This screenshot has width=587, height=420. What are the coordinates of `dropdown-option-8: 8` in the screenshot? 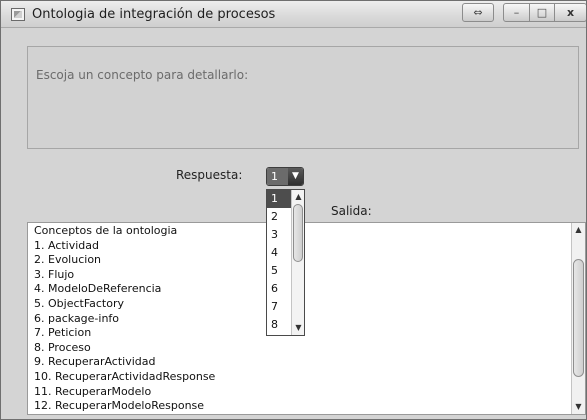 It's located at (279, 325).